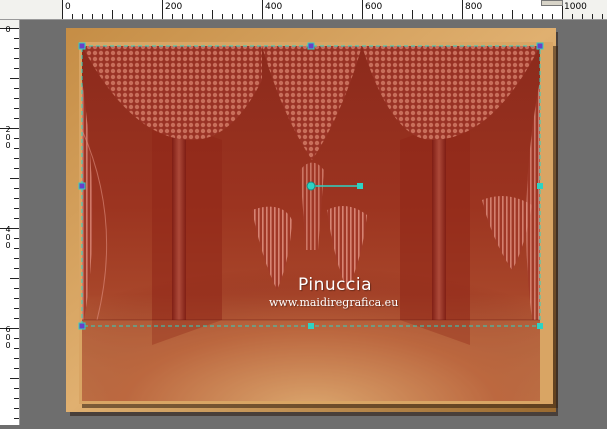 This screenshot has height=429, width=607. What do you see at coordinates (552, 3) in the screenshot?
I see `window-close-button` at bounding box center [552, 3].